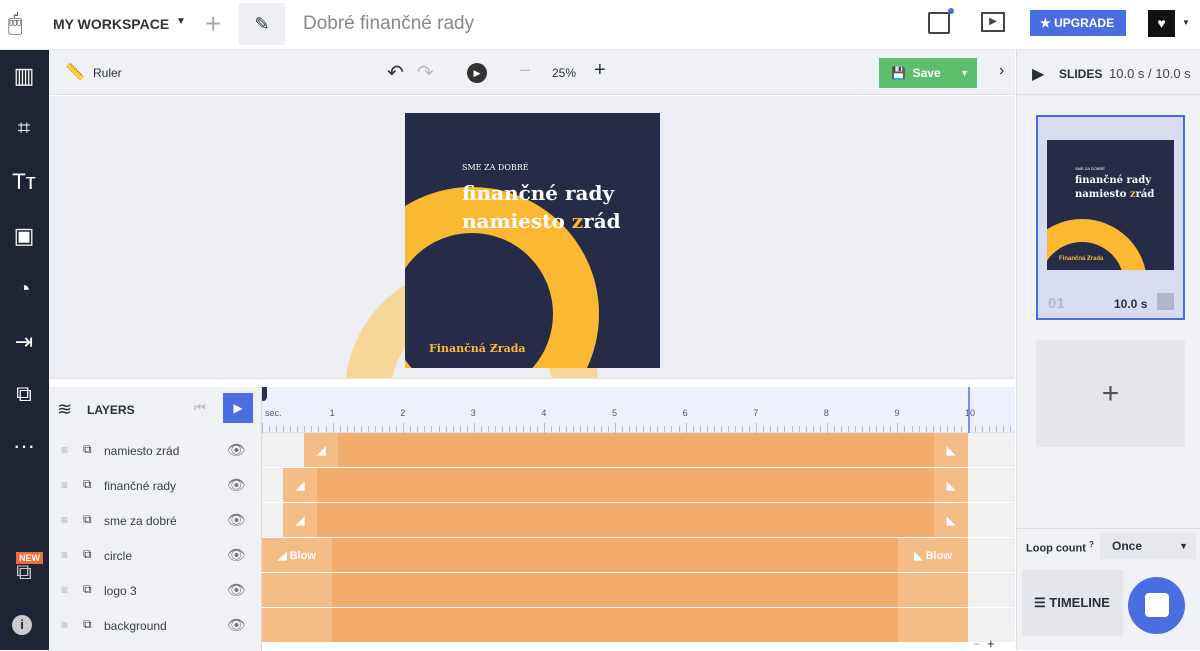 The width and height of the screenshot is (1200, 651). Describe the element at coordinates (991, 643) in the screenshot. I see `timeline-zoom-in: +` at that location.